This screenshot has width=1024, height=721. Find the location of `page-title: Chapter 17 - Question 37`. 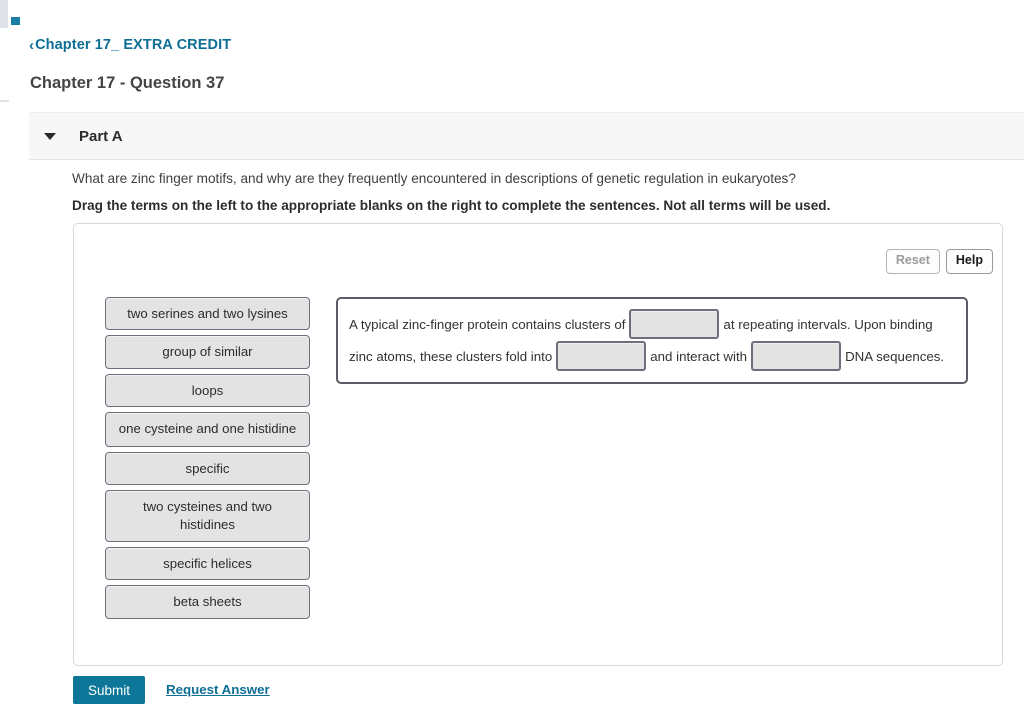

page-title: Chapter 17 - Question 37 is located at coordinates (127, 83).